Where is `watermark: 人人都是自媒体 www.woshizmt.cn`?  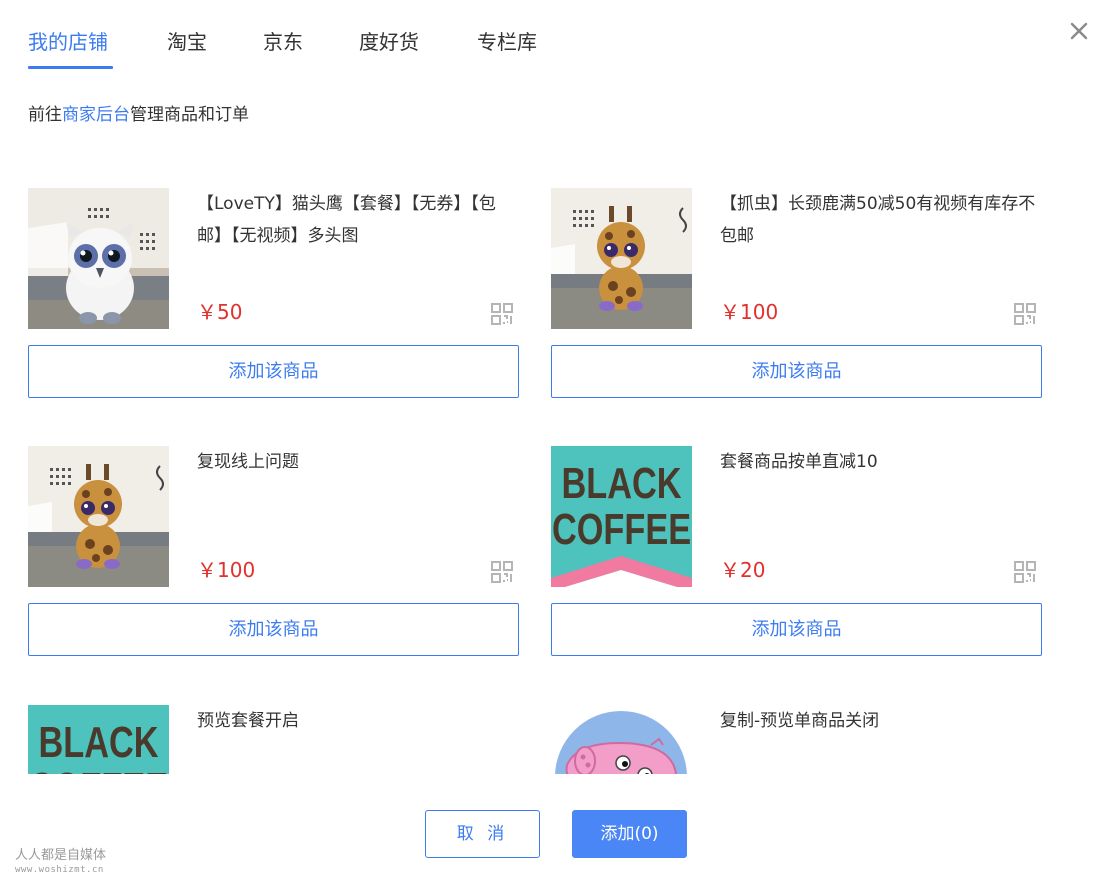 watermark: 人人都是自媒体 www.woshizmt.cn is located at coordinates (60, 861).